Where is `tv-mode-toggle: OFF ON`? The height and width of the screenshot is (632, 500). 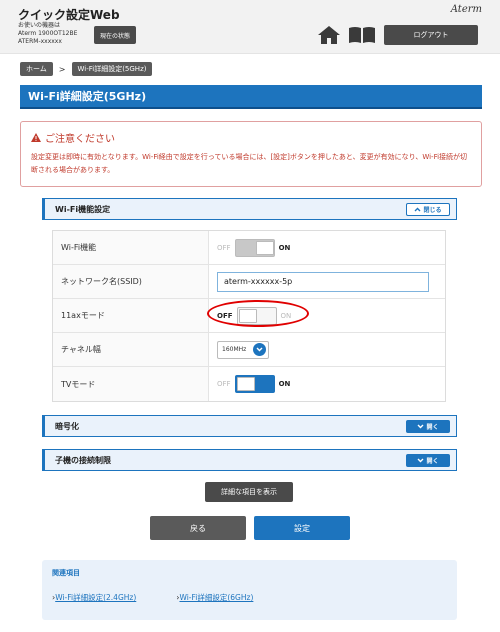 tv-mode-toggle: OFF ON is located at coordinates (253, 384).